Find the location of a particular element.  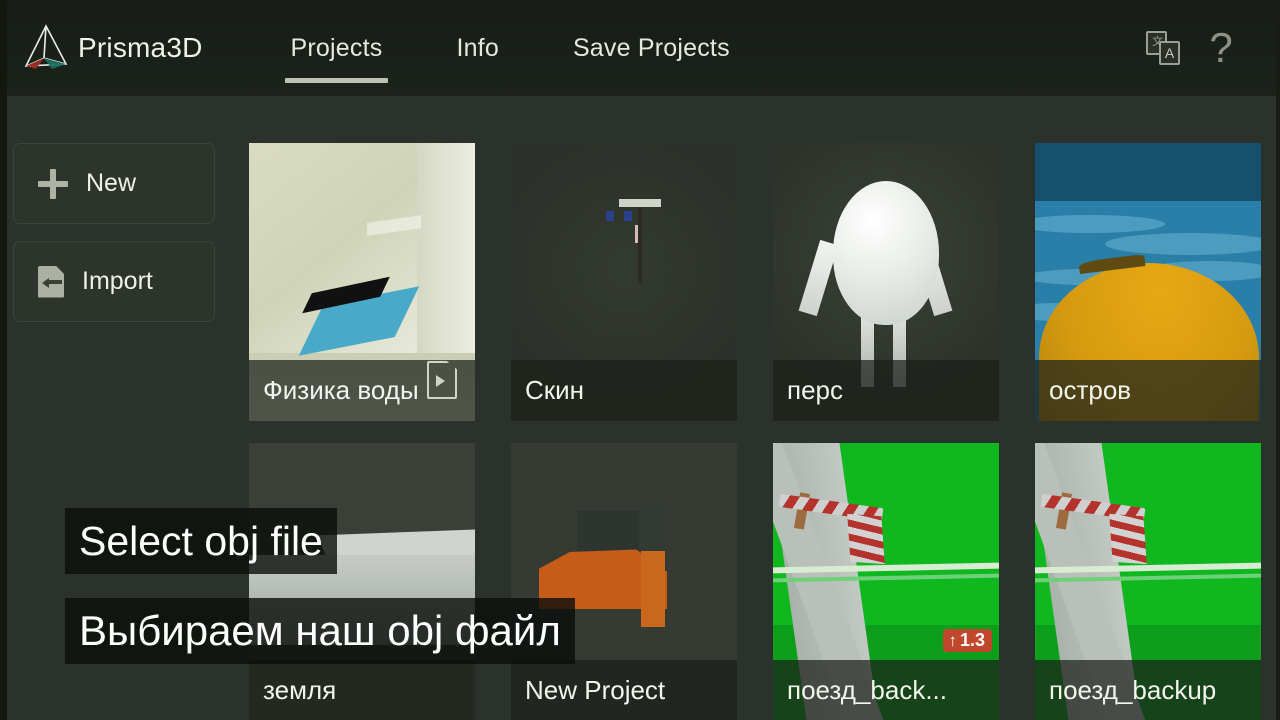

translate-icon-target: A is located at coordinates (1169, 53).